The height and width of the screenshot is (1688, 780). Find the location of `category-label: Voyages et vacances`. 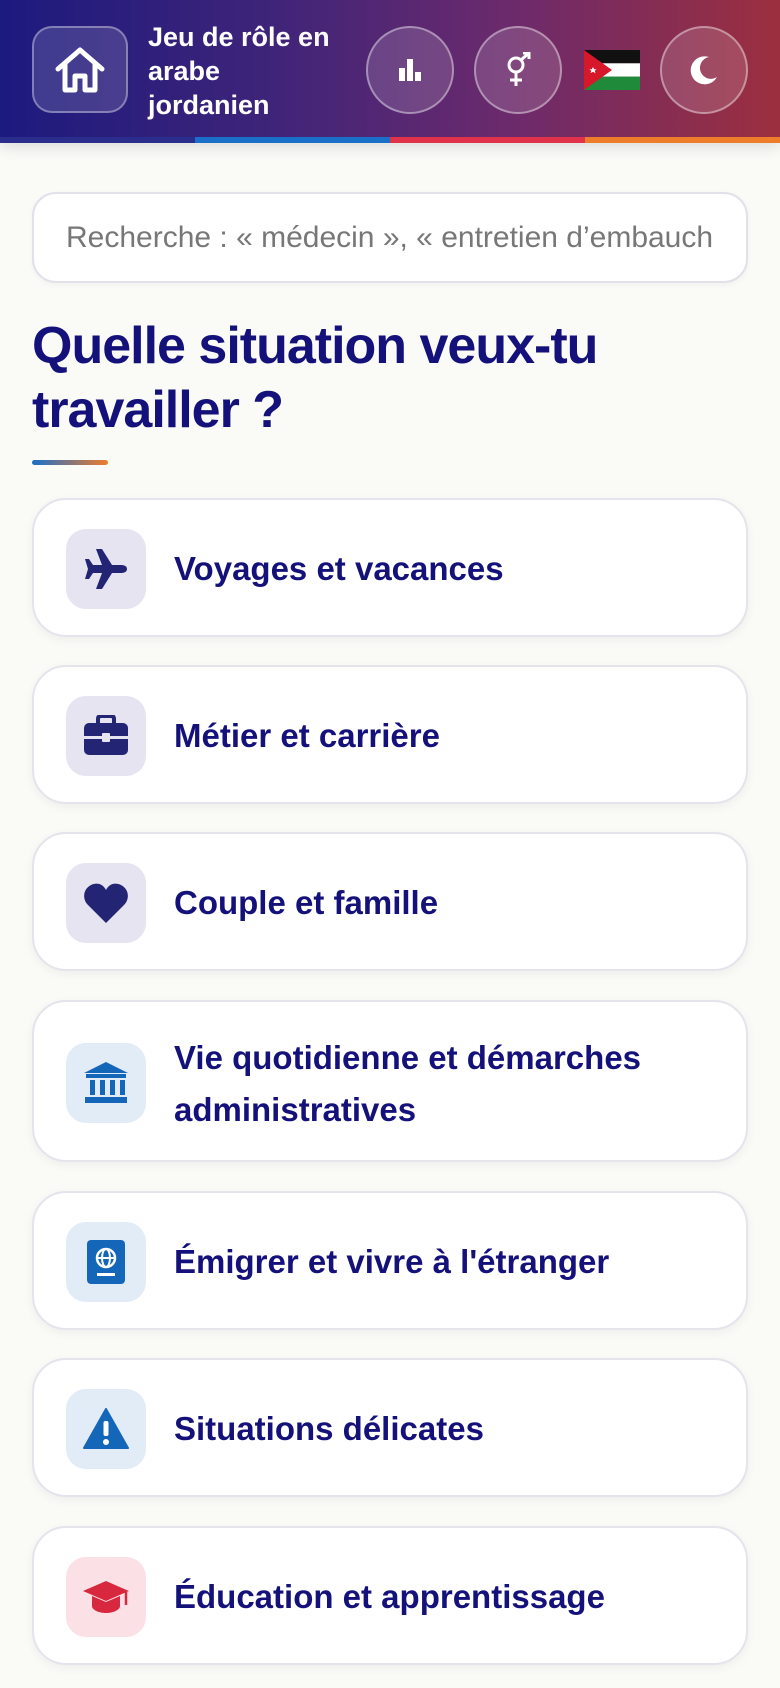

category-label: Voyages et vacances is located at coordinates (339, 568).